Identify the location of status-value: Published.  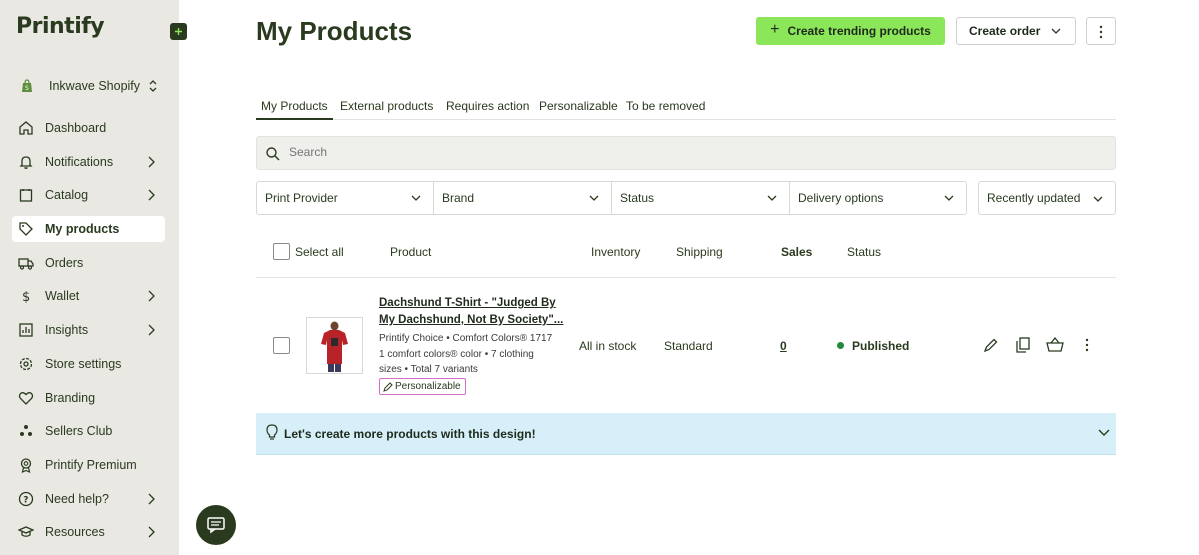
(881, 346).